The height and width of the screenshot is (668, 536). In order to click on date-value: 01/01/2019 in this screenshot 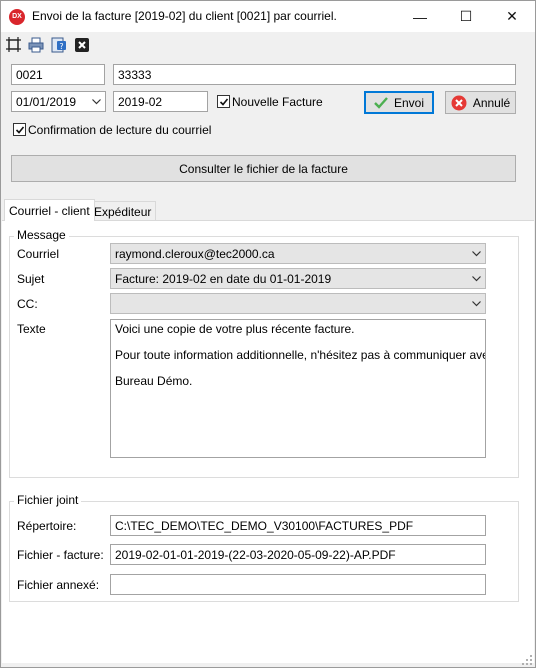, I will do `click(46, 101)`.